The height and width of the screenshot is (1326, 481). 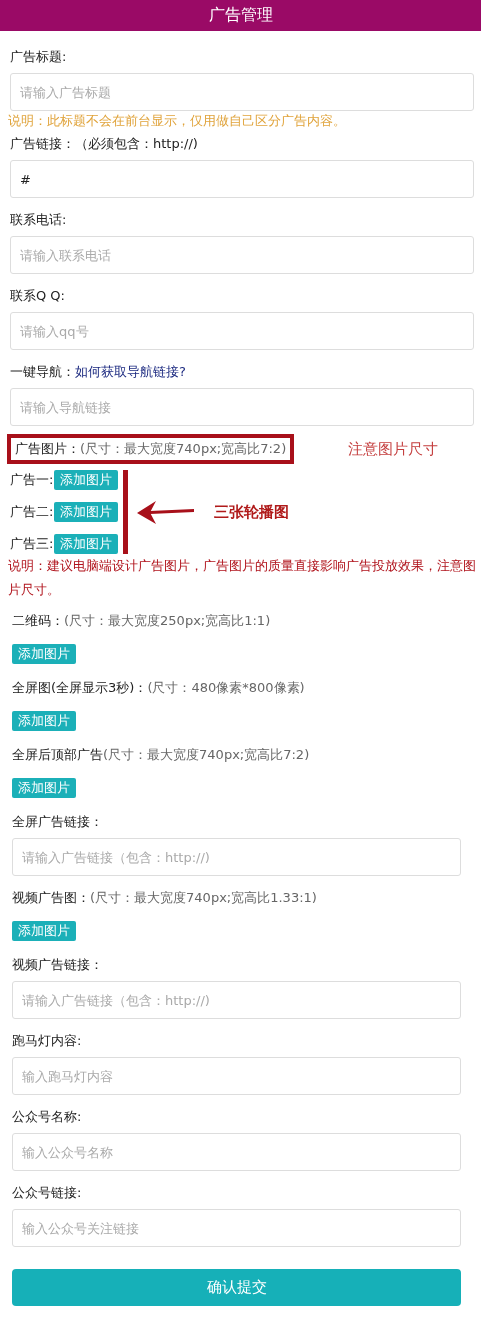 What do you see at coordinates (37, 296) in the screenshot?
I see `field-label: 联系Q Q:` at bounding box center [37, 296].